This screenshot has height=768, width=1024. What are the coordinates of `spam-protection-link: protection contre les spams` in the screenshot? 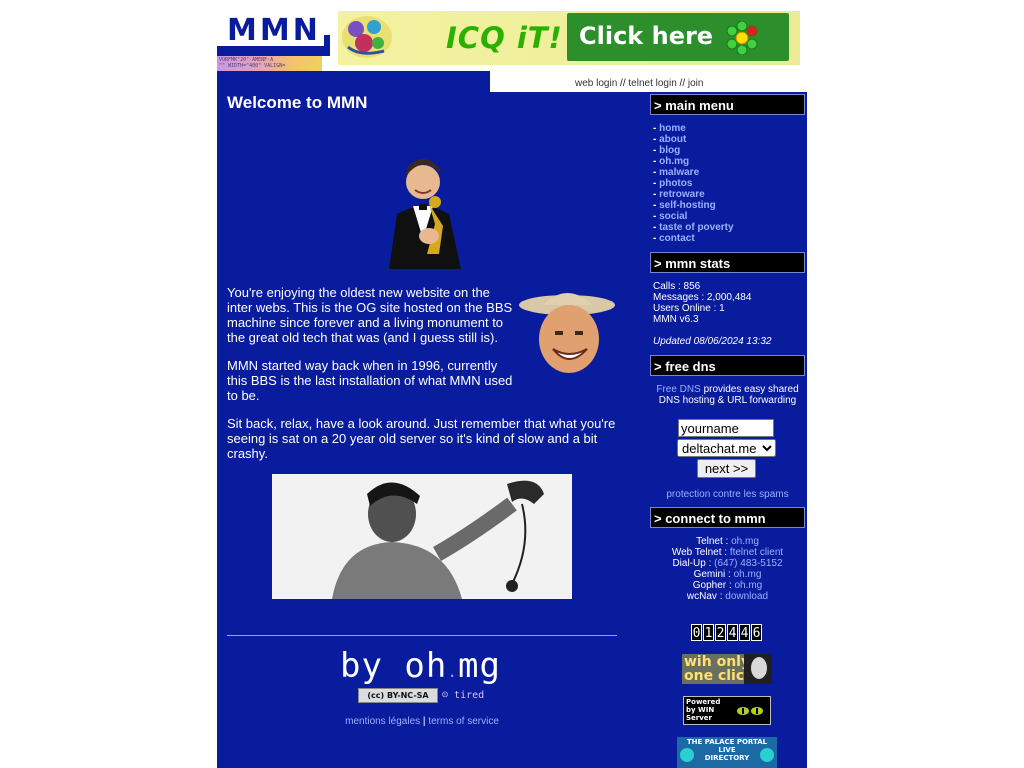 It's located at (727, 494).